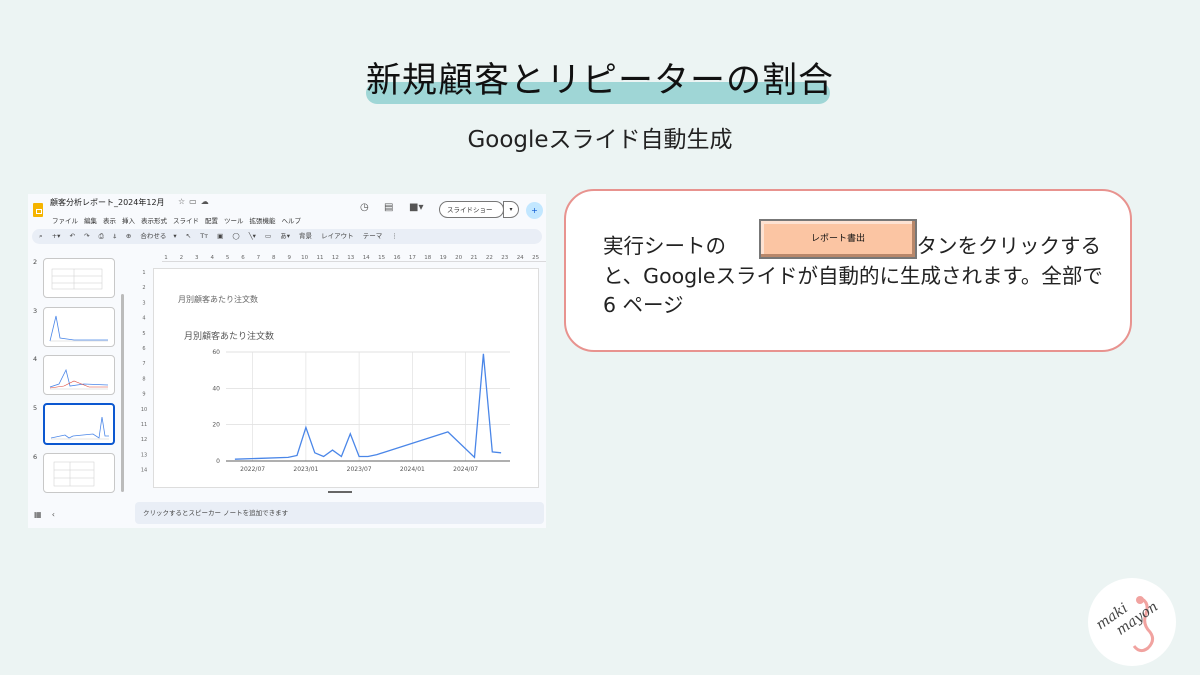 The width and height of the screenshot is (1200, 675). I want to click on add-person-icon: +, so click(534, 210).